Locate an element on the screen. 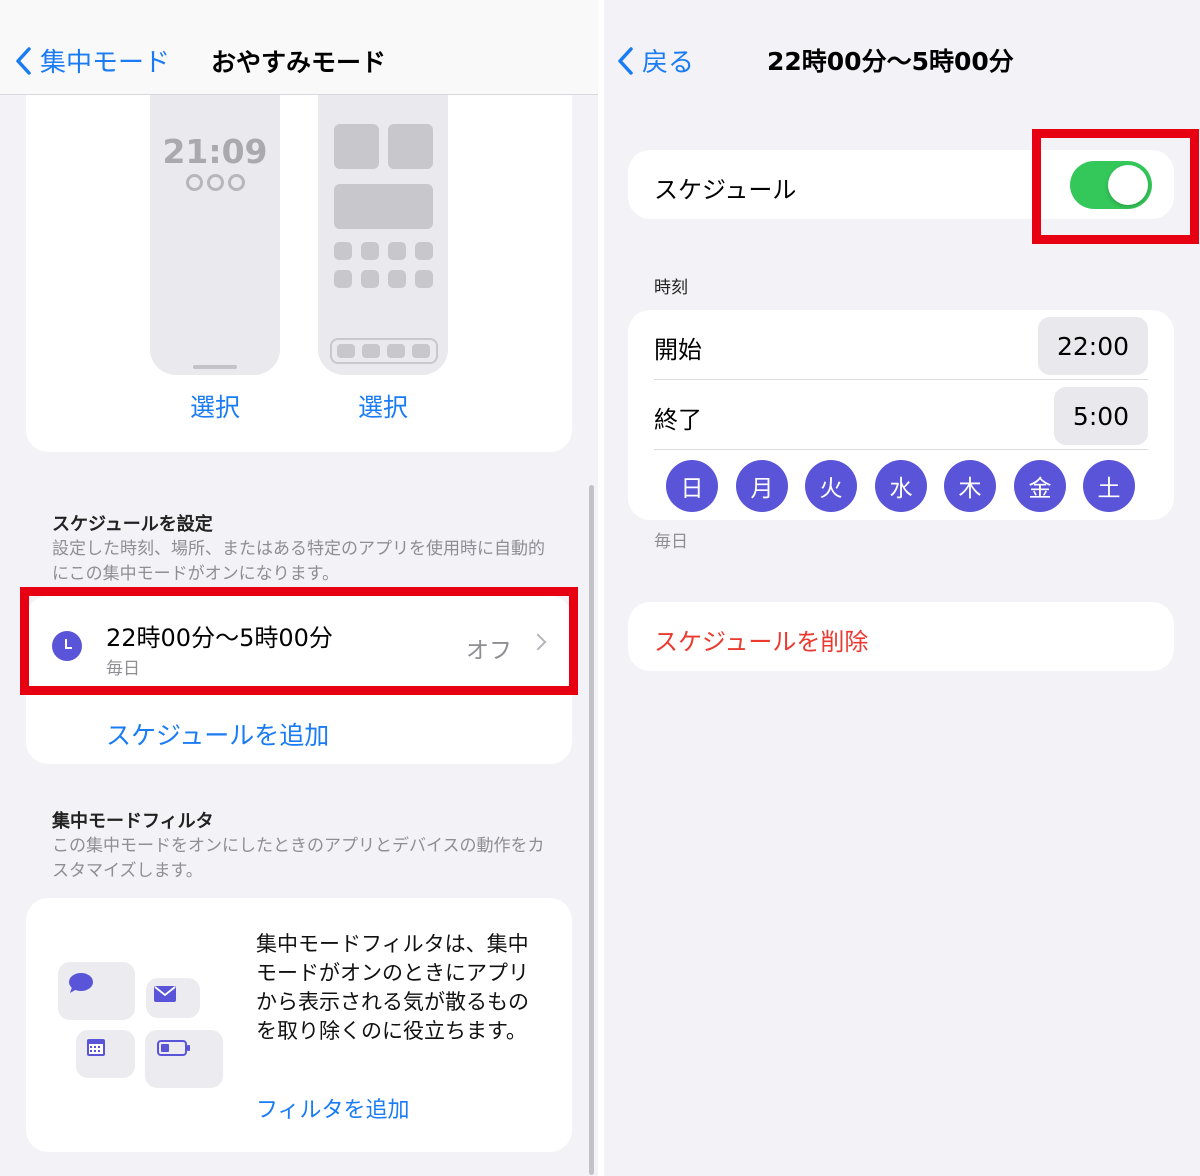 The image size is (1200, 1176). day-button-saturday: 土 is located at coordinates (1109, 486).